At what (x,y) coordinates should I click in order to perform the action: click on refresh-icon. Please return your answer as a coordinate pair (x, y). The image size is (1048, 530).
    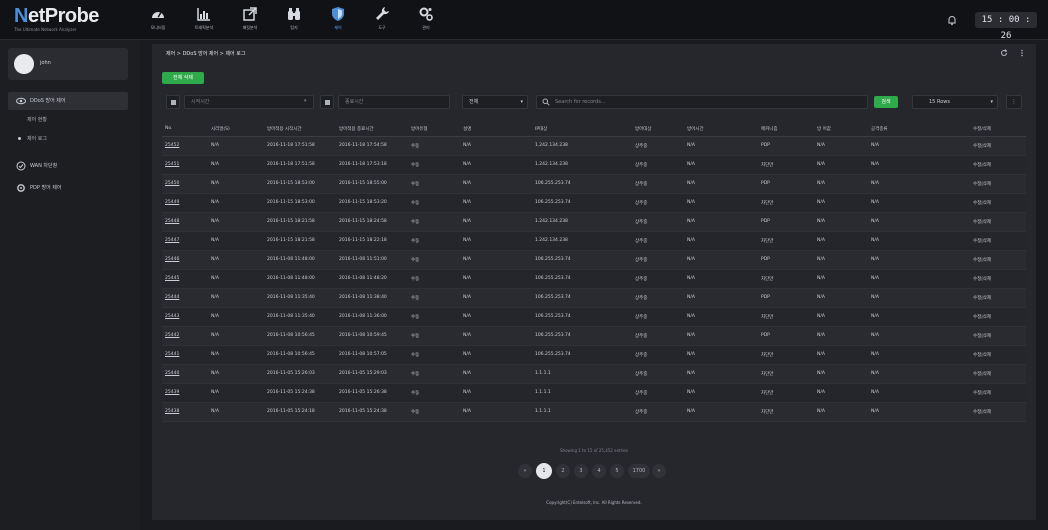
    Looking at the image, I should click on (1004, 53).